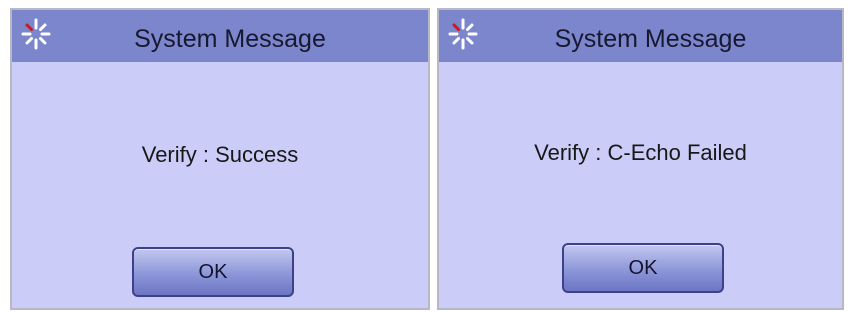  Describe the element at coordinates (640, 152) in the screenshot. I see `dialog-message: Verify : C-Echo Failed` at that location.